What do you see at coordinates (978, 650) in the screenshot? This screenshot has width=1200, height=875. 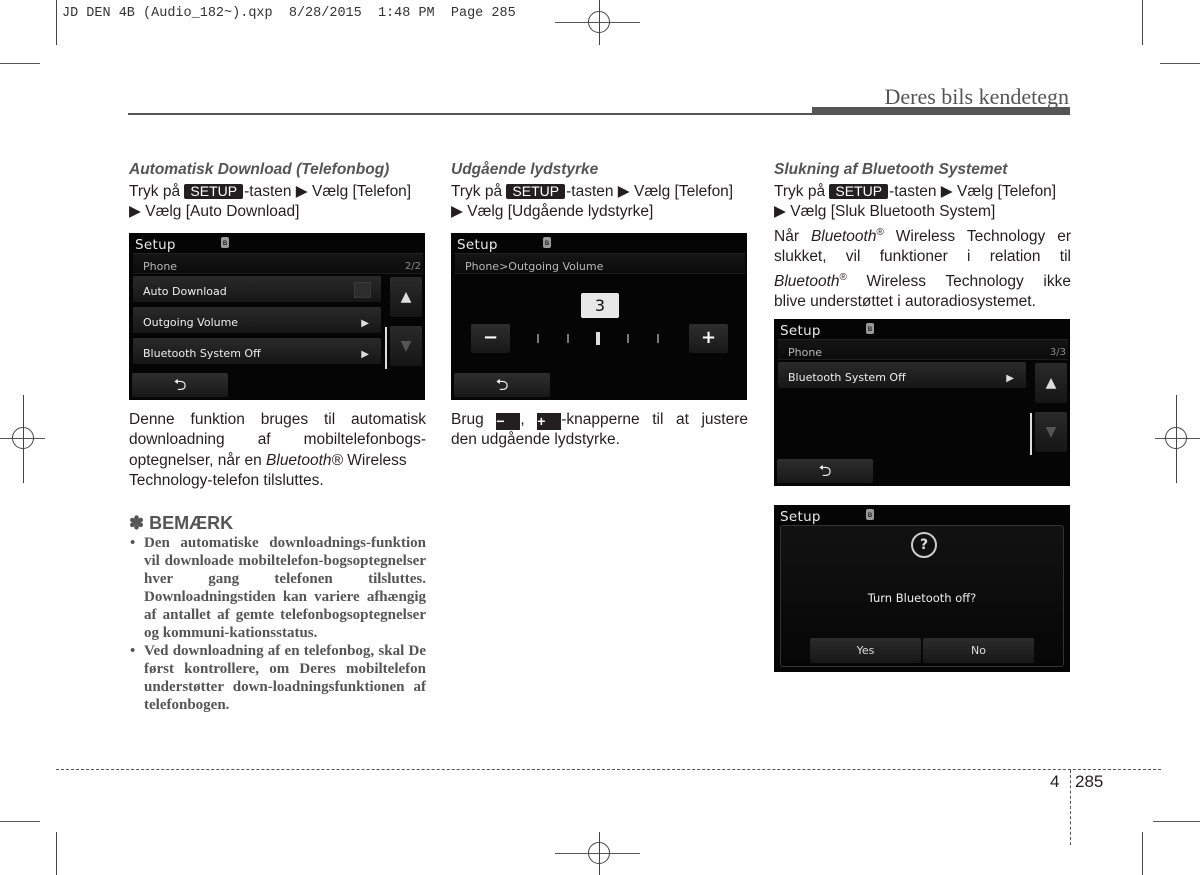 I see `no-button: No` at bounding box center [978, 650].